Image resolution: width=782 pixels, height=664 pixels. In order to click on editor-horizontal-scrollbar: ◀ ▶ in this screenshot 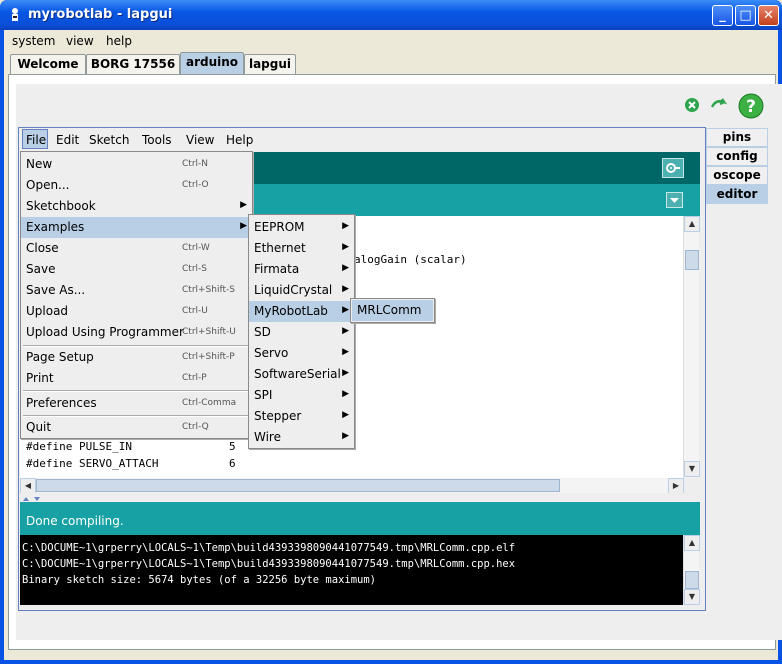, I will do `click(352, 486)`.